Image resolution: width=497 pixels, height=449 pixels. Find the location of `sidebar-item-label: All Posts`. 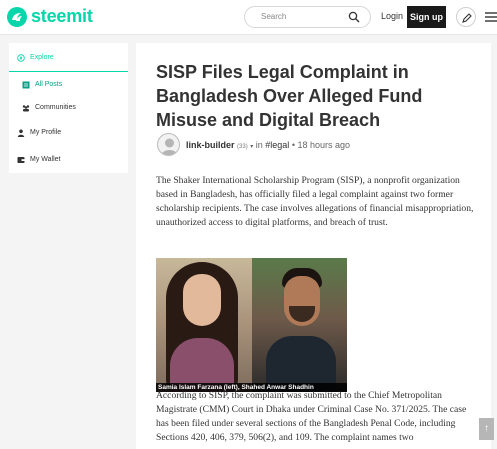

sidebar-item-label: All Posts is located at coordinates (49, 84).